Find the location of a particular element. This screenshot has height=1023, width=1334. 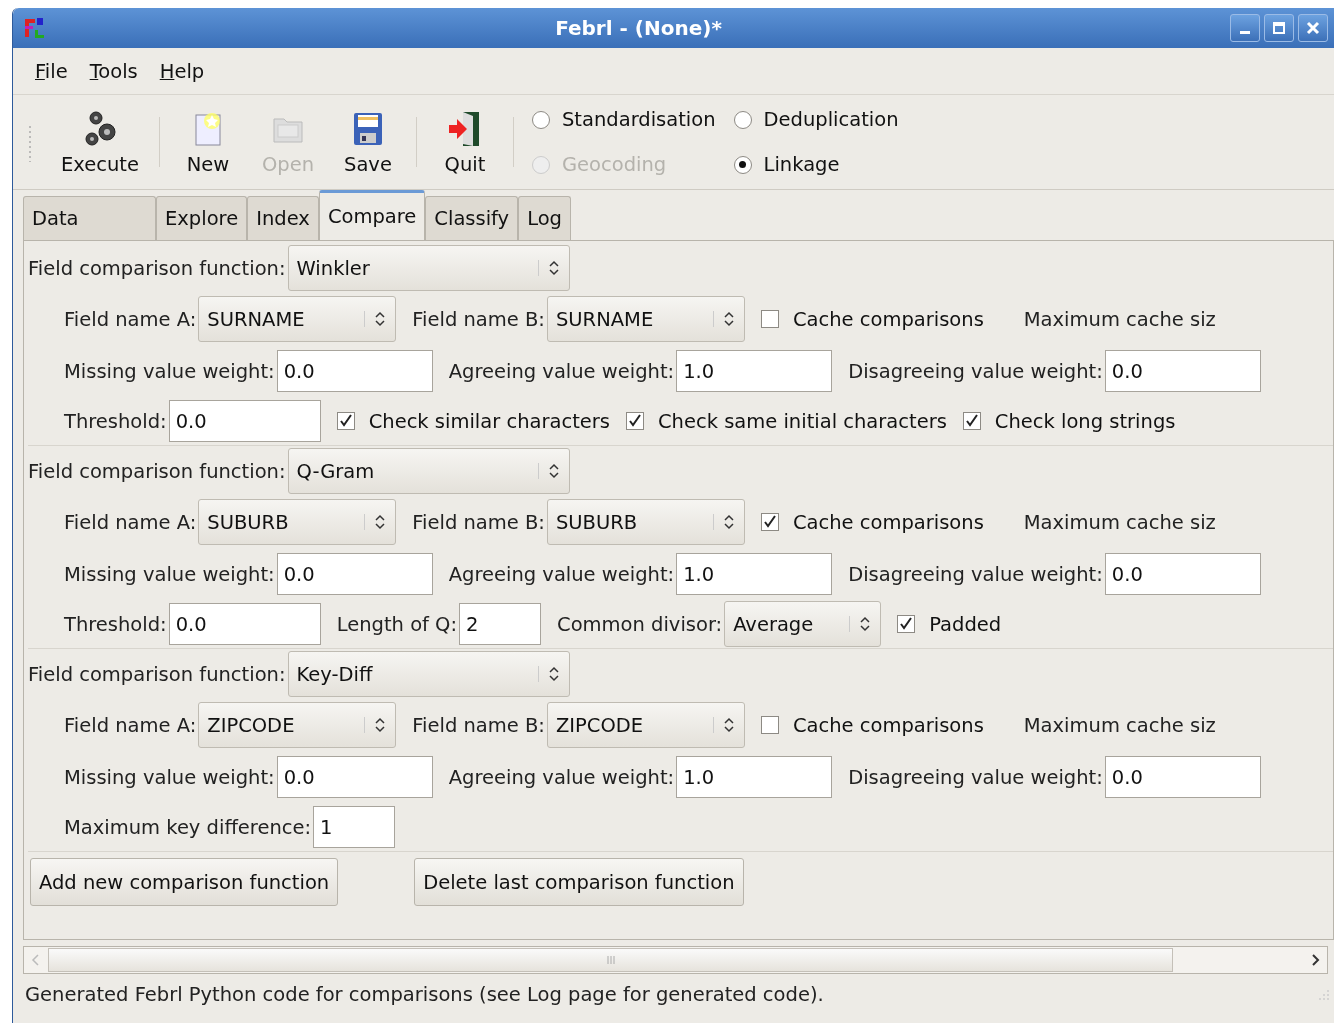

option-input: 2 is located at coordinates (500, 624).